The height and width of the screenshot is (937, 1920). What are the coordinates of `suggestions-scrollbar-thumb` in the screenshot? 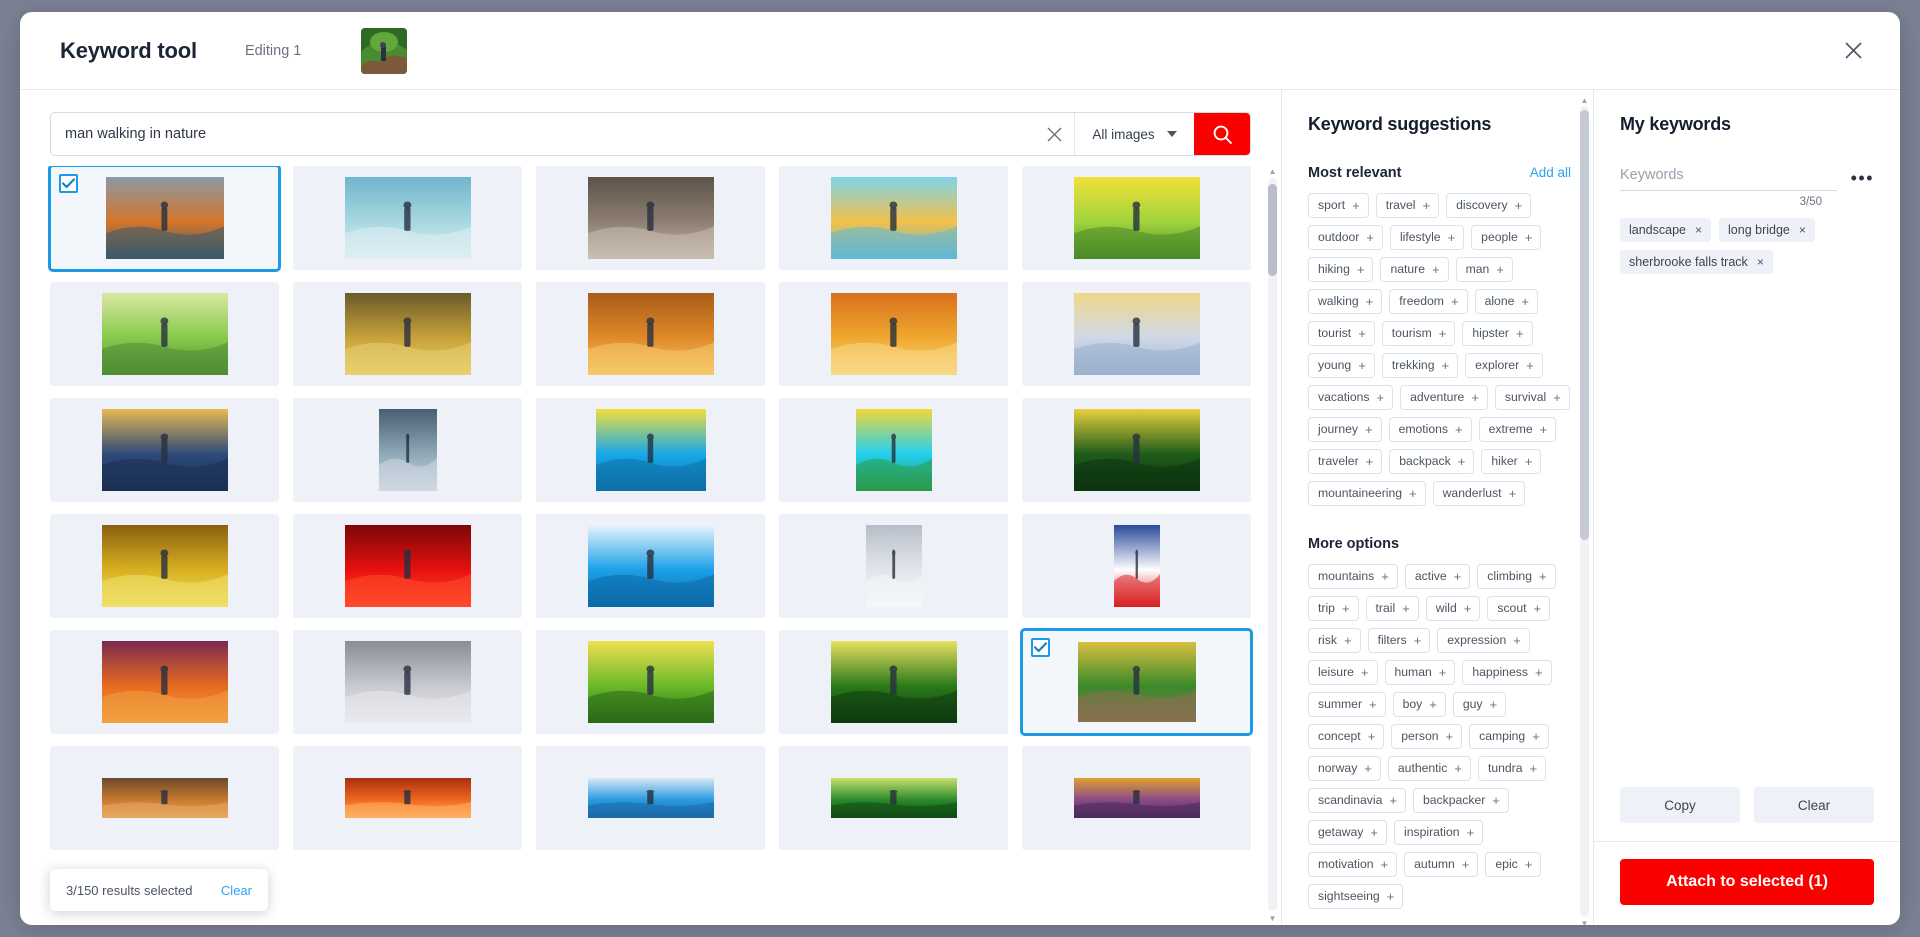 It's located at (1584, 325).